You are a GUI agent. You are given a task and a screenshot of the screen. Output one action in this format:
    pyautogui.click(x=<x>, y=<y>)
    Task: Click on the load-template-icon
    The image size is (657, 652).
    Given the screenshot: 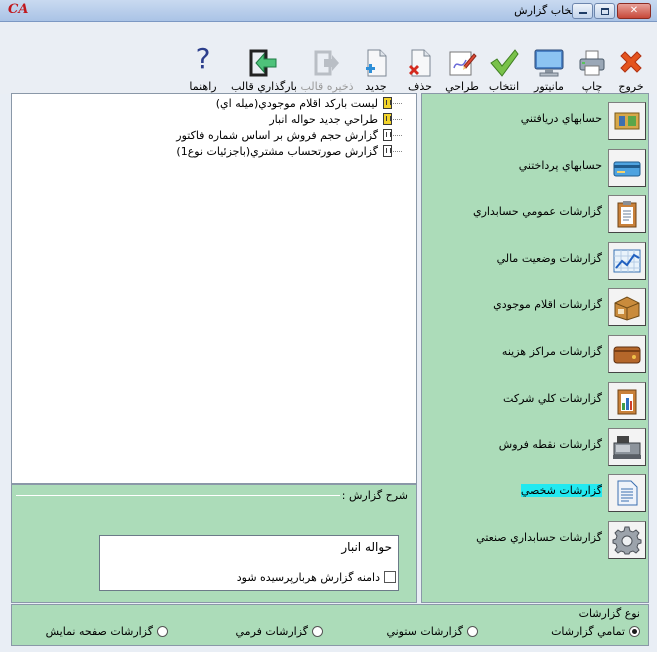 What is the action you would take?
    pyautogui.click(x=263, y=63)
    